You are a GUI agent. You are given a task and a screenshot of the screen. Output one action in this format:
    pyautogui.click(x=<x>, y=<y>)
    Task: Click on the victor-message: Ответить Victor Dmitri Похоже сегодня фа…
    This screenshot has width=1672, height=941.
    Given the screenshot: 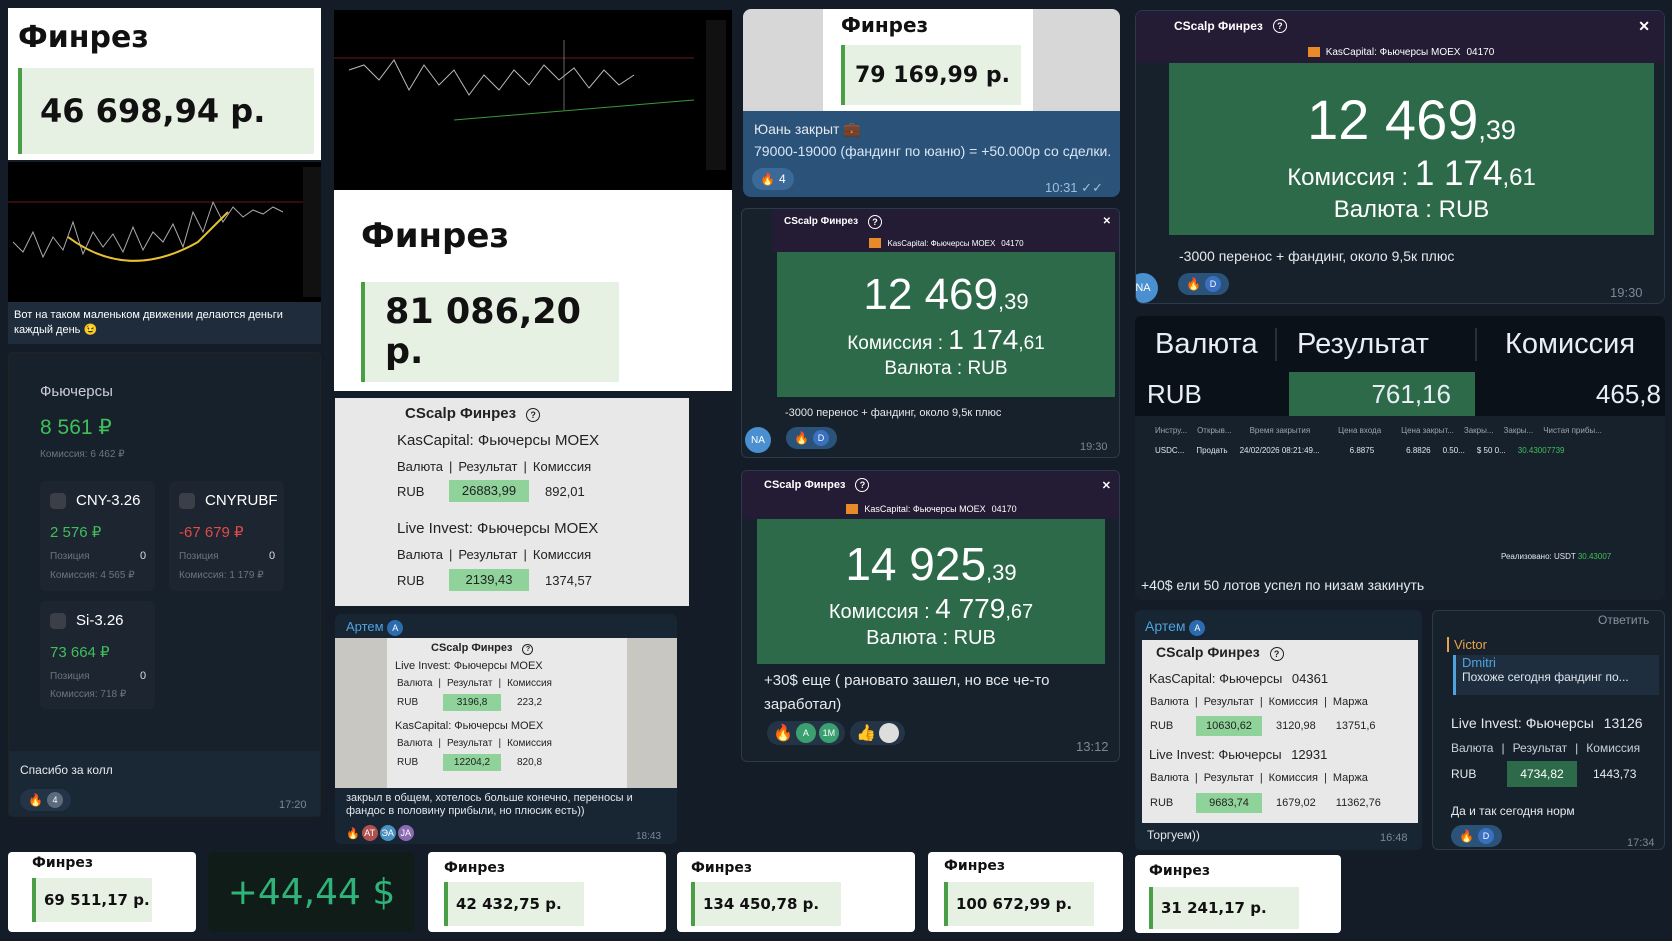 What is the action you would take?
    pyautogui.click(x=1548, y=730)
    